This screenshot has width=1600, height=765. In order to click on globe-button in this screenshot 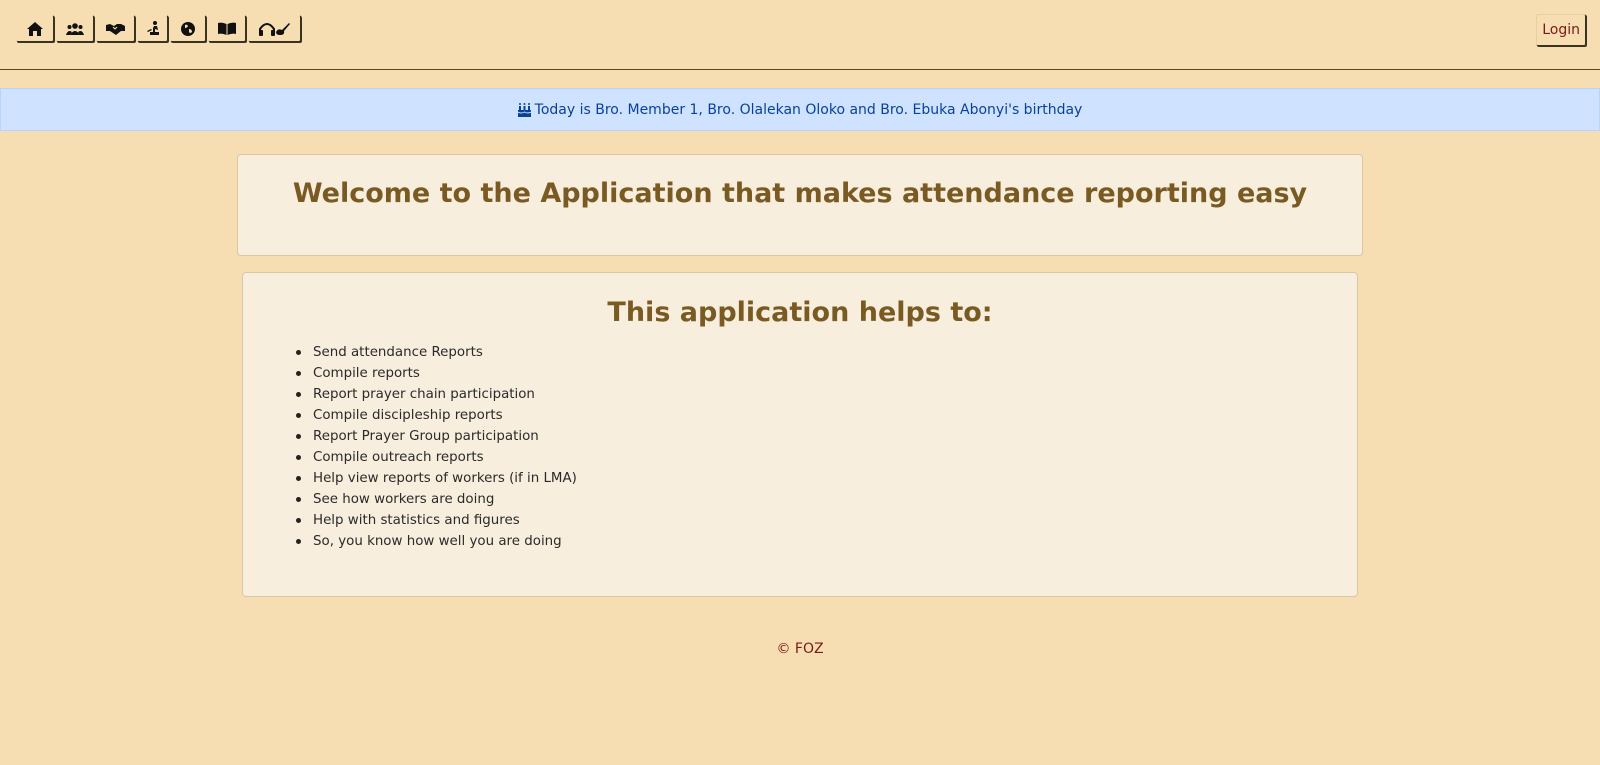, I will do `click(188, 28)`.